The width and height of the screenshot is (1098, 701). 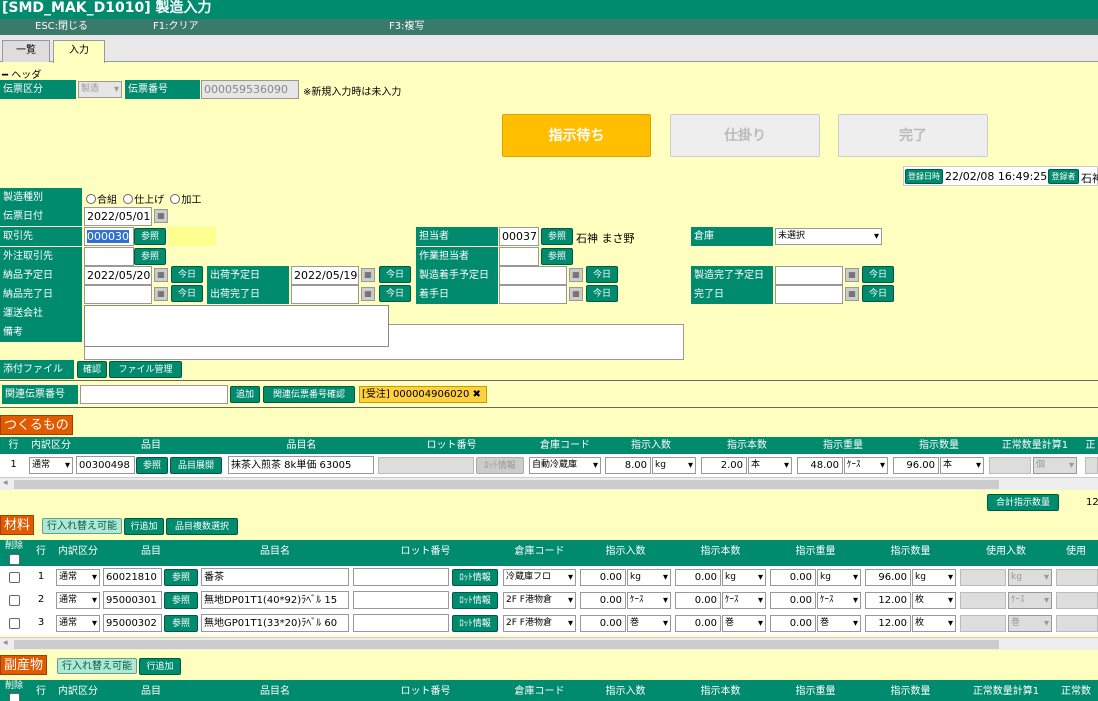 I want to click on work-staff-ref-button: 参照, so click(x=557, y=256).